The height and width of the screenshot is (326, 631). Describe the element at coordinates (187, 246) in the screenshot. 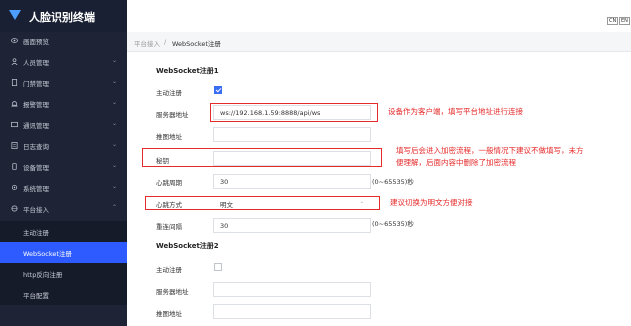

I see `section-title-2: WebSocket注册2` at that location.